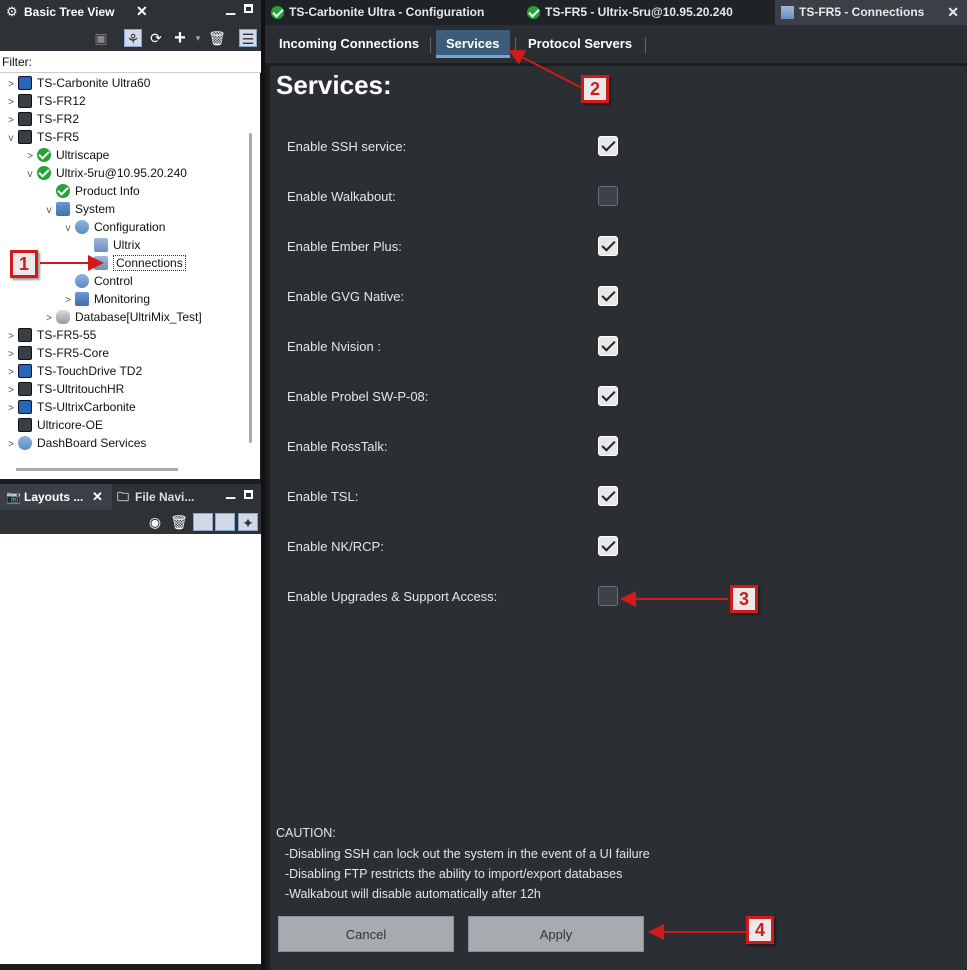 The width and height of the screenshot is (967, 970). What do you see at coordinates (113, 227) in the screenshot?
I see `tree-item-configuration: v Configuration` at bounding box center [113, 227].